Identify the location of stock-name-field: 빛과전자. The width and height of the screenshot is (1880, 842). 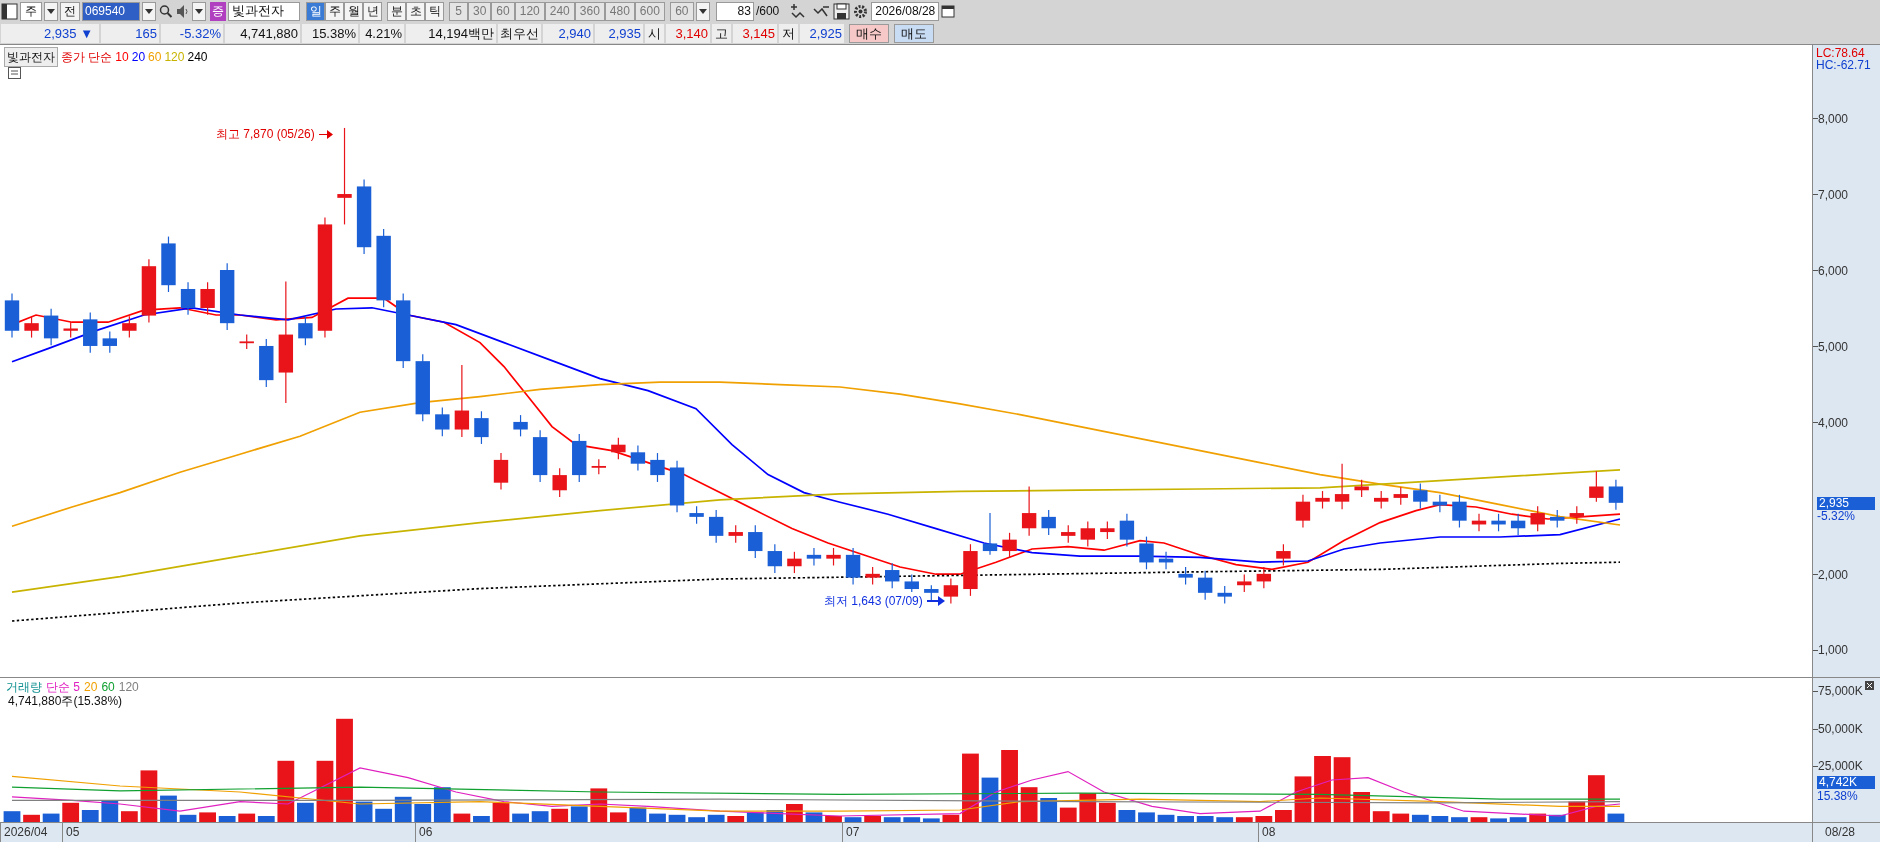
(264, 11).